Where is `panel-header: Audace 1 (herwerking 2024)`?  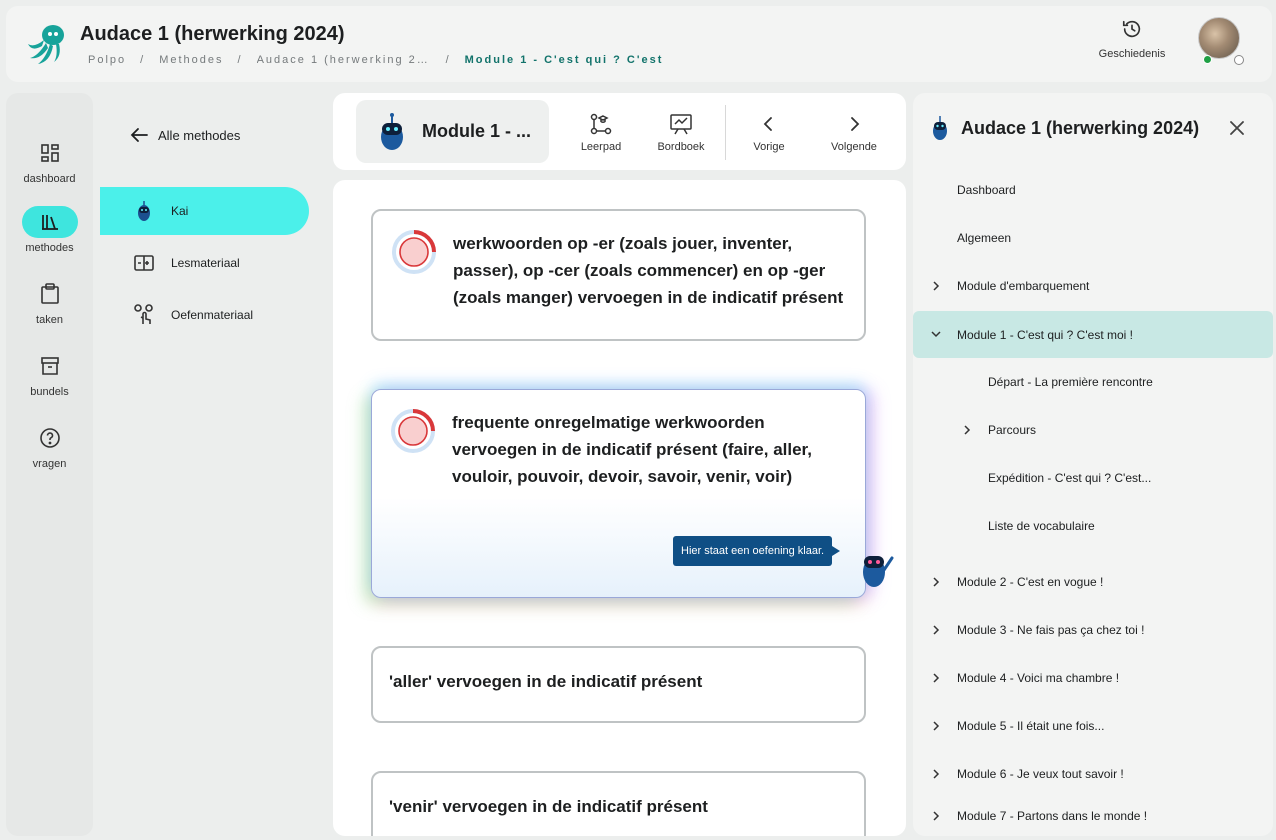 panel-header: Audace 1 (herwerking 2024) is located at coordinates (1065, 128).